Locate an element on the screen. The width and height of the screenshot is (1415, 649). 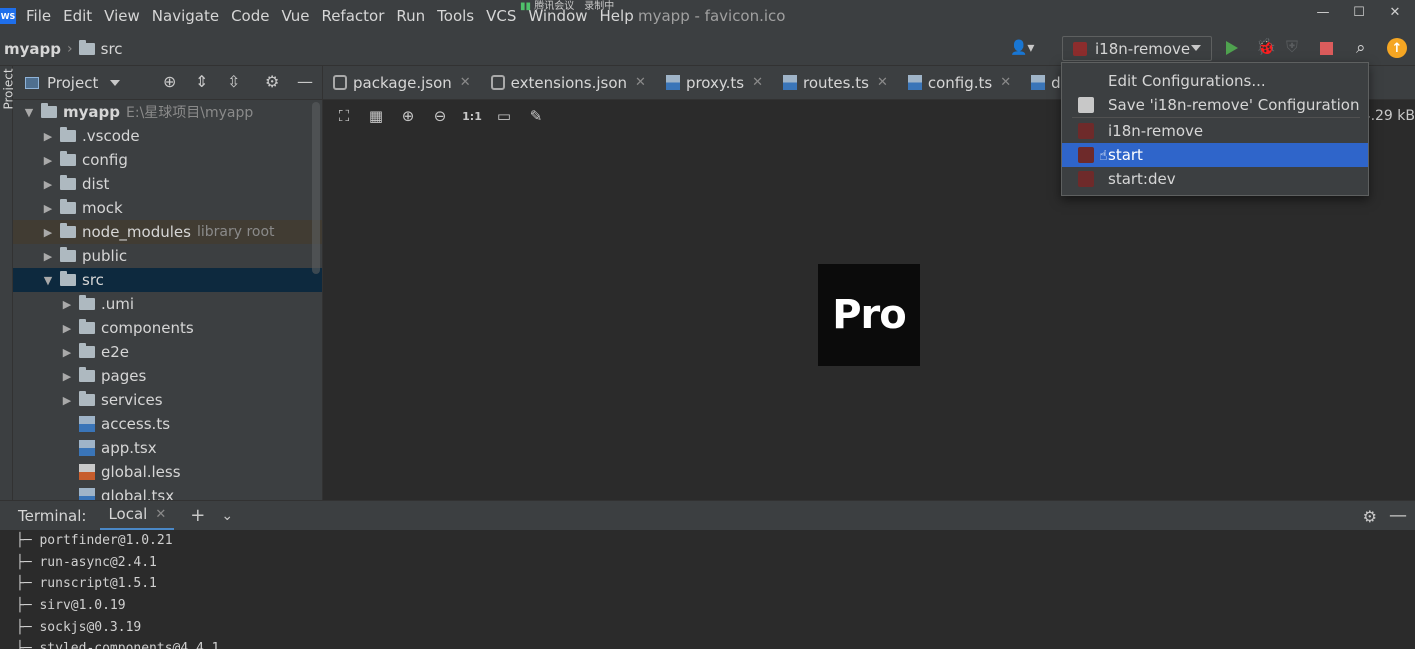
tree-item-services: ▶ services is located at coordinates (167, 400).